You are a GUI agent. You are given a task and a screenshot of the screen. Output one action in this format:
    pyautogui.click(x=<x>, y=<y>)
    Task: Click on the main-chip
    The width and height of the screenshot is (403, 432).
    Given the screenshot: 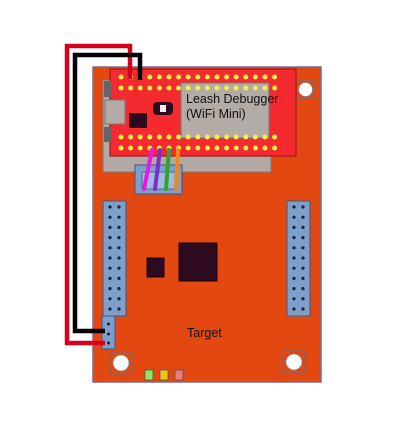 What is the action you would take?
    pyautogui.click(x=198, y=262)
    